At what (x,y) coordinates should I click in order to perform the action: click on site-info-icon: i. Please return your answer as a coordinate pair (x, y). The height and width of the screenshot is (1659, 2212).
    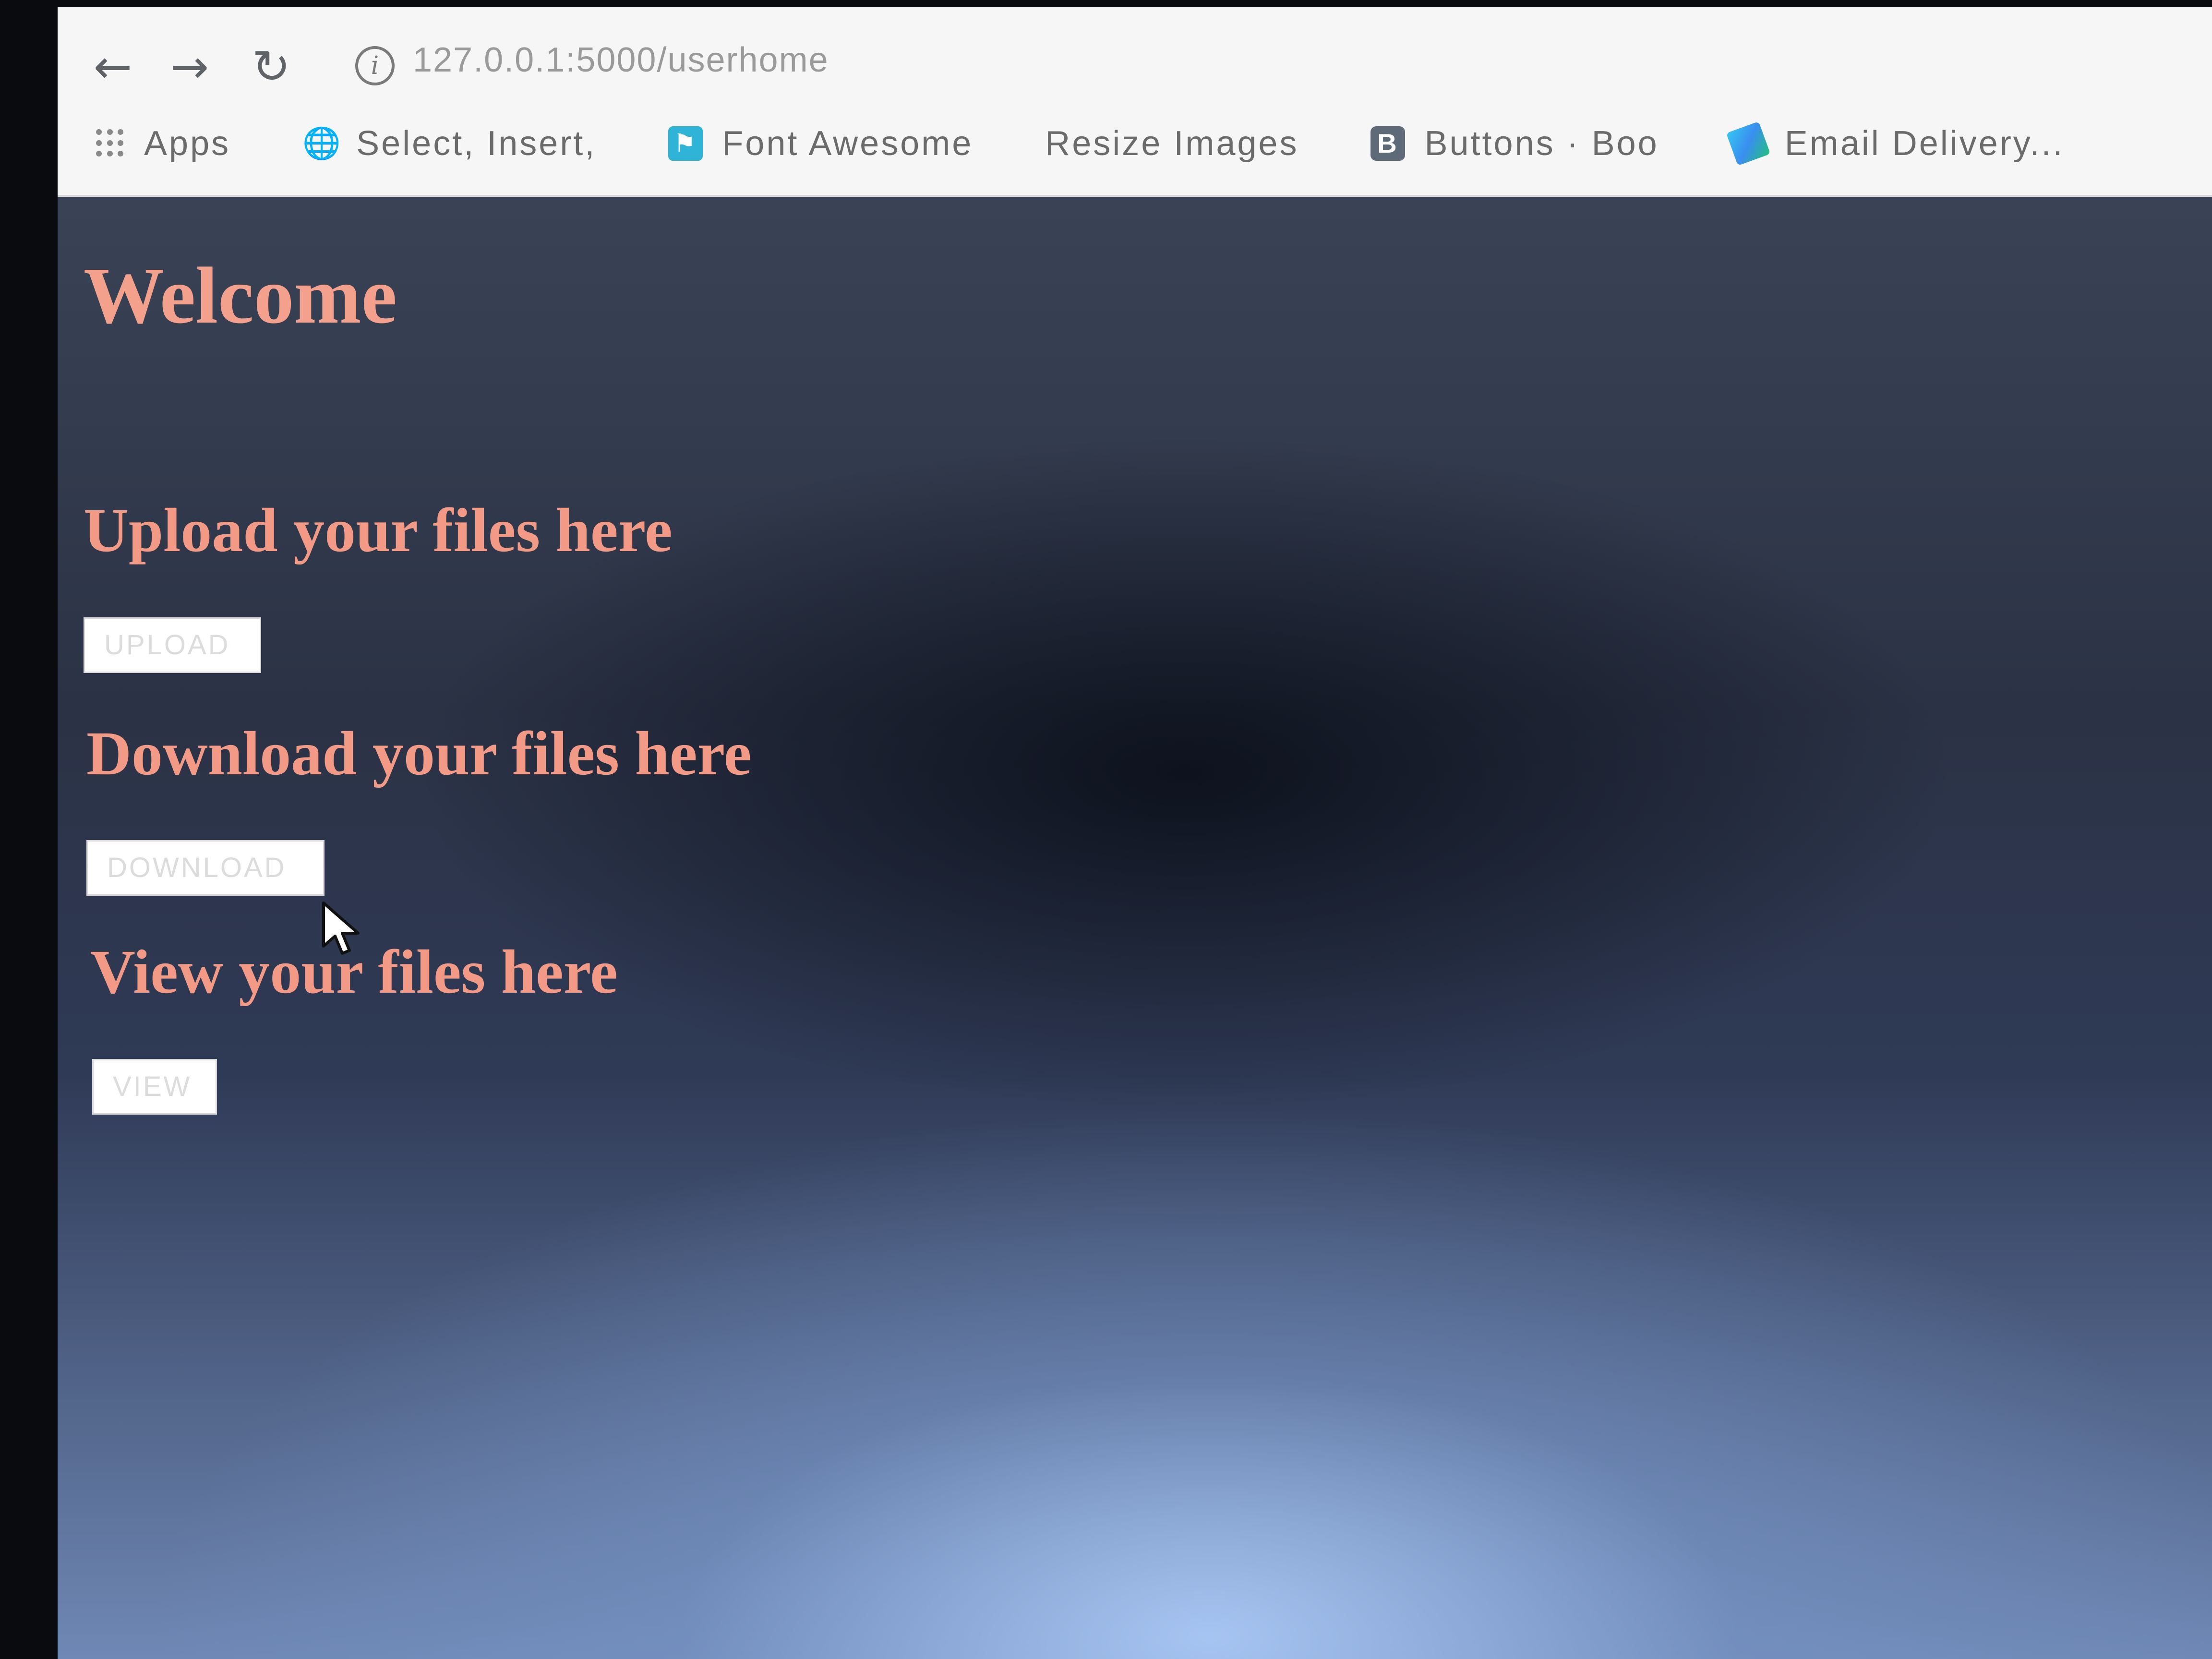
    Looking at the image, I should click on (375, 65).